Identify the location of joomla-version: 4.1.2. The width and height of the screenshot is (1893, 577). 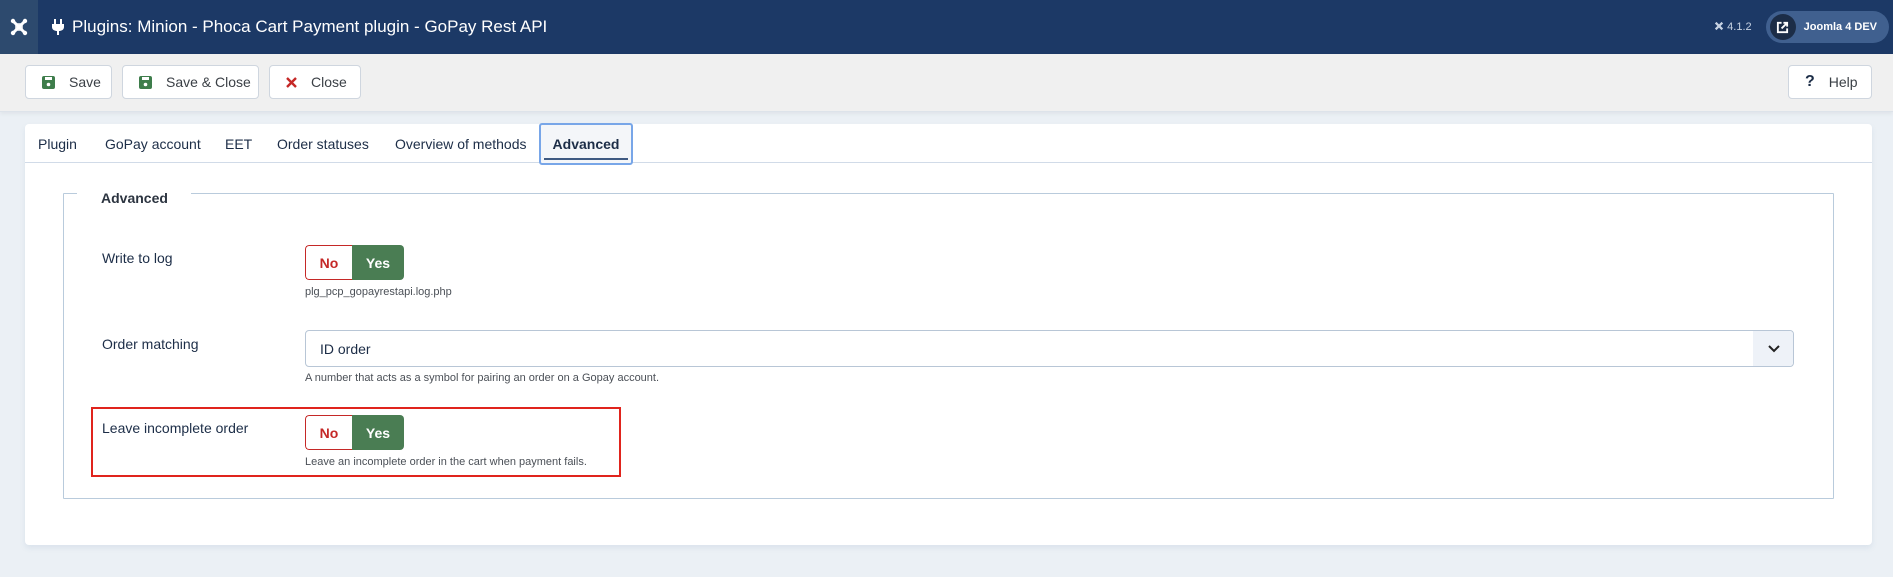
(1733, 27).